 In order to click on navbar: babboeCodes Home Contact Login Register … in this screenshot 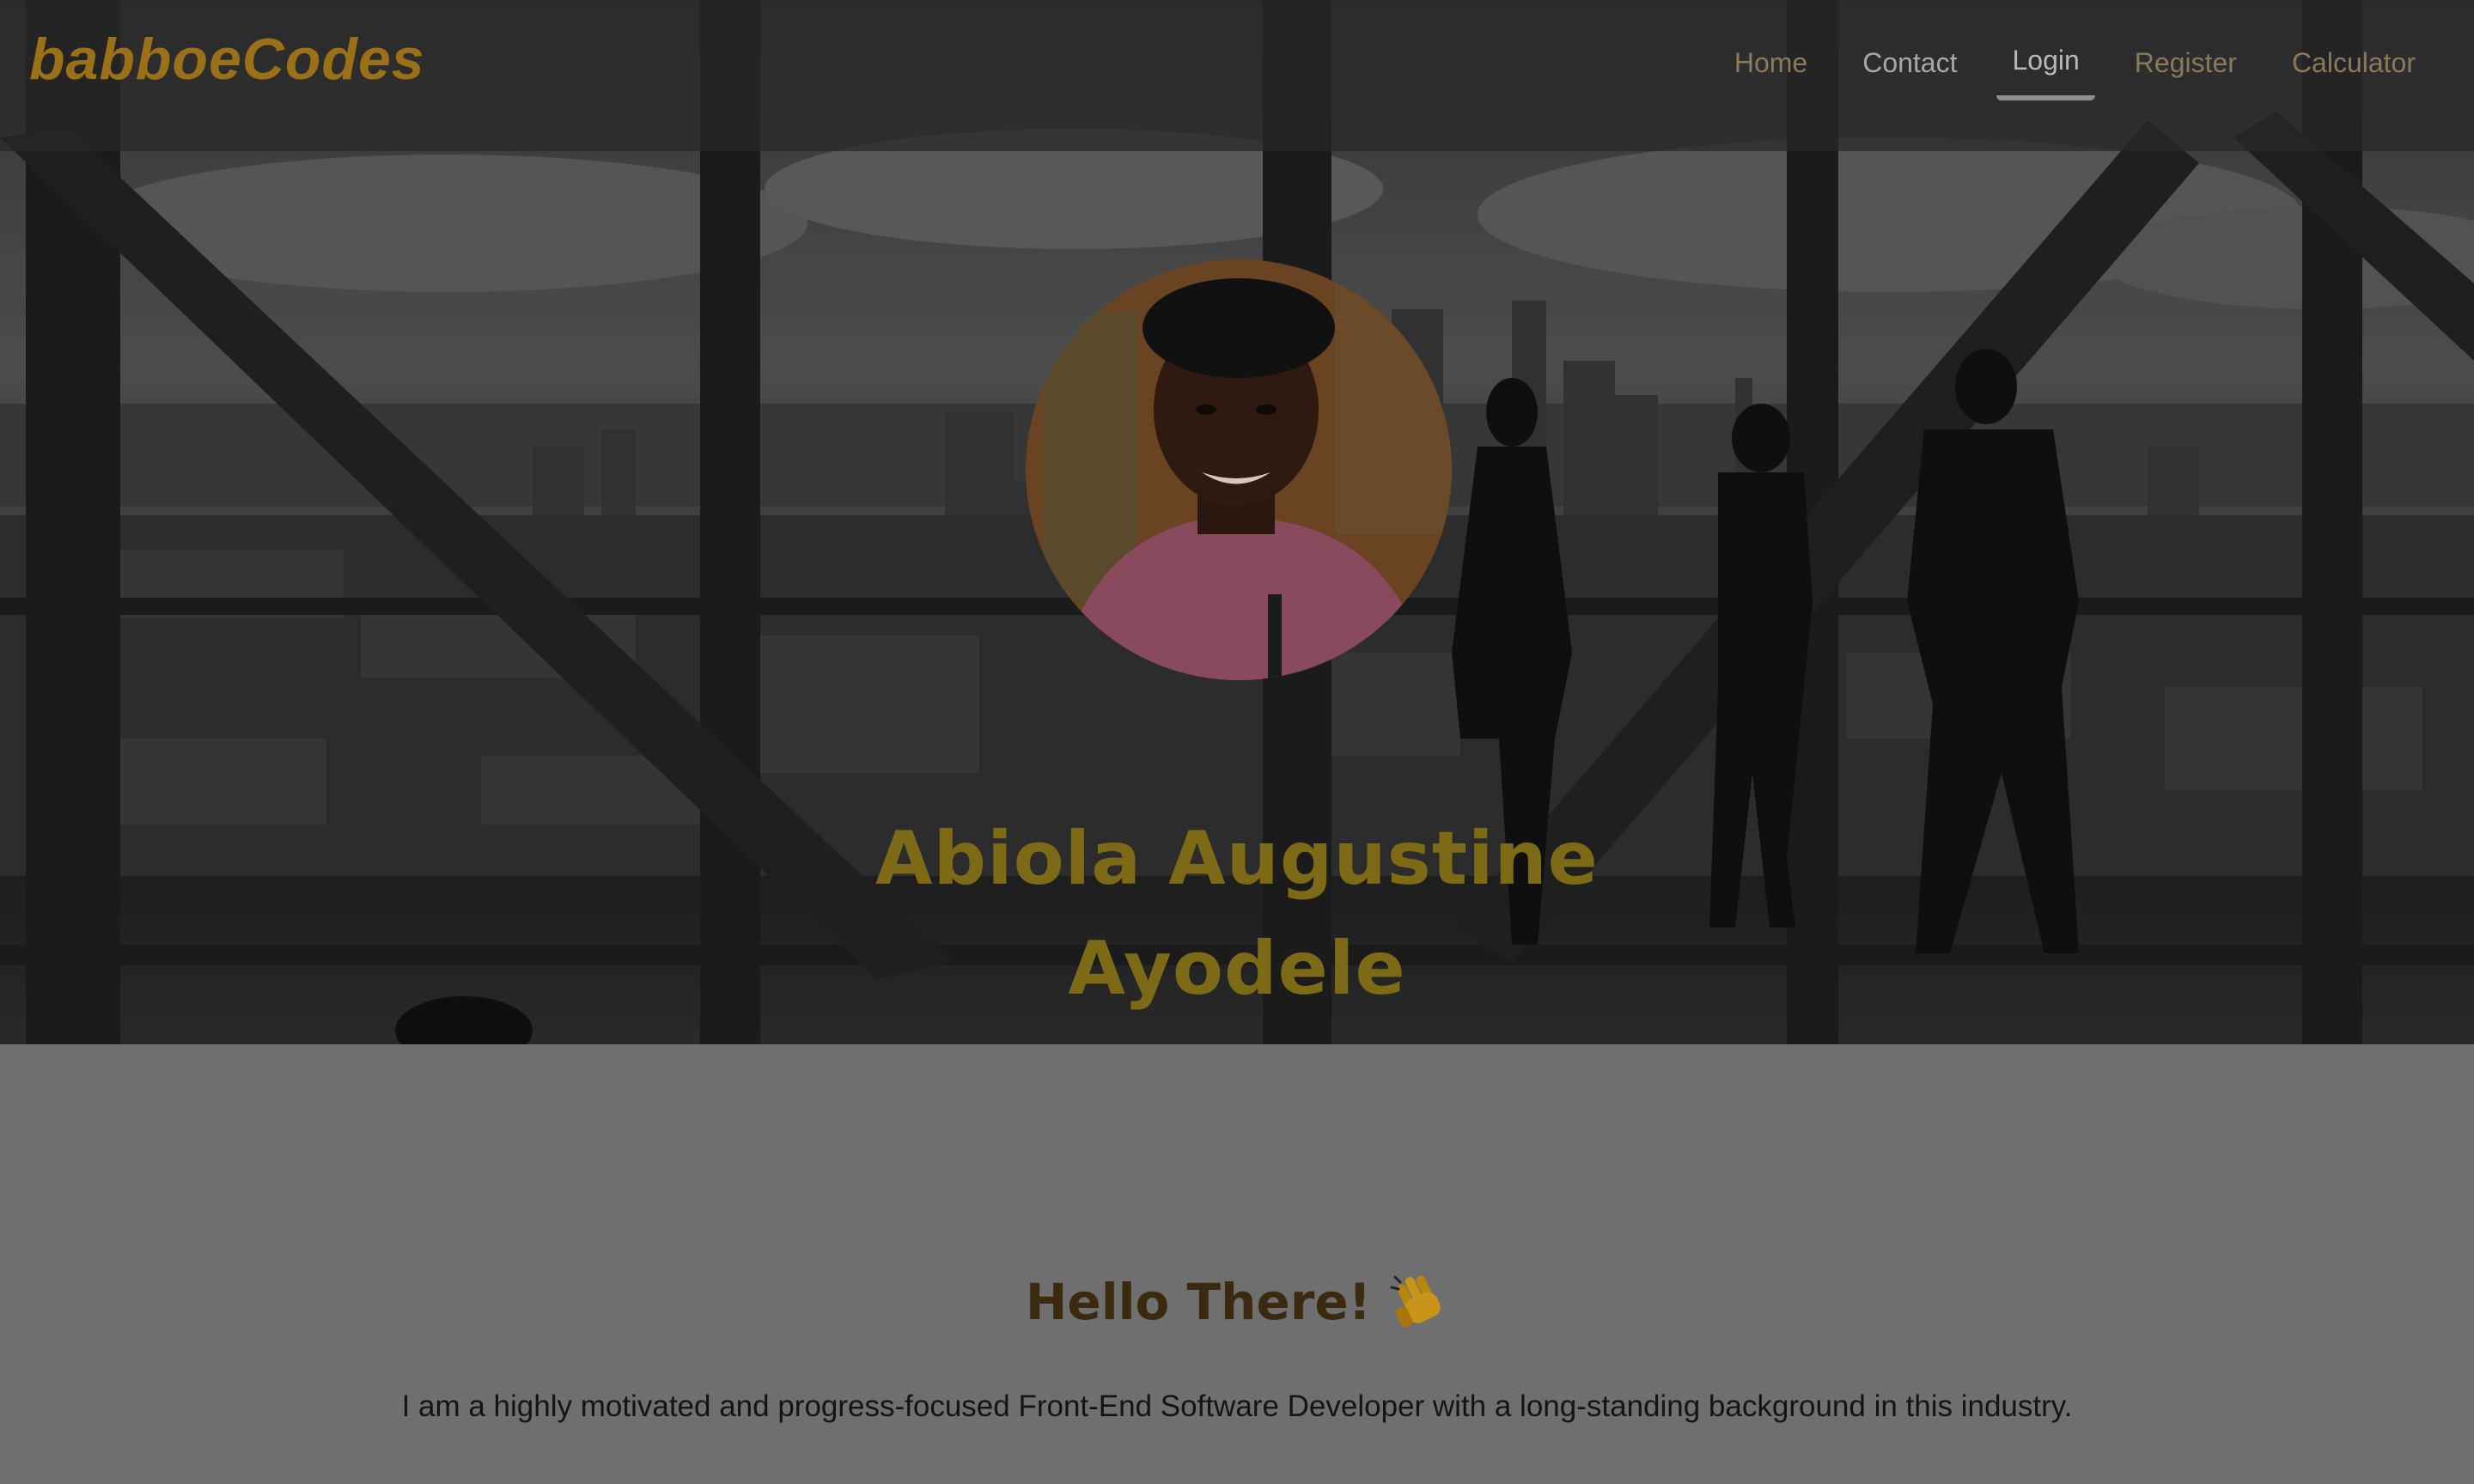, I will do `click(1237, 75)`.